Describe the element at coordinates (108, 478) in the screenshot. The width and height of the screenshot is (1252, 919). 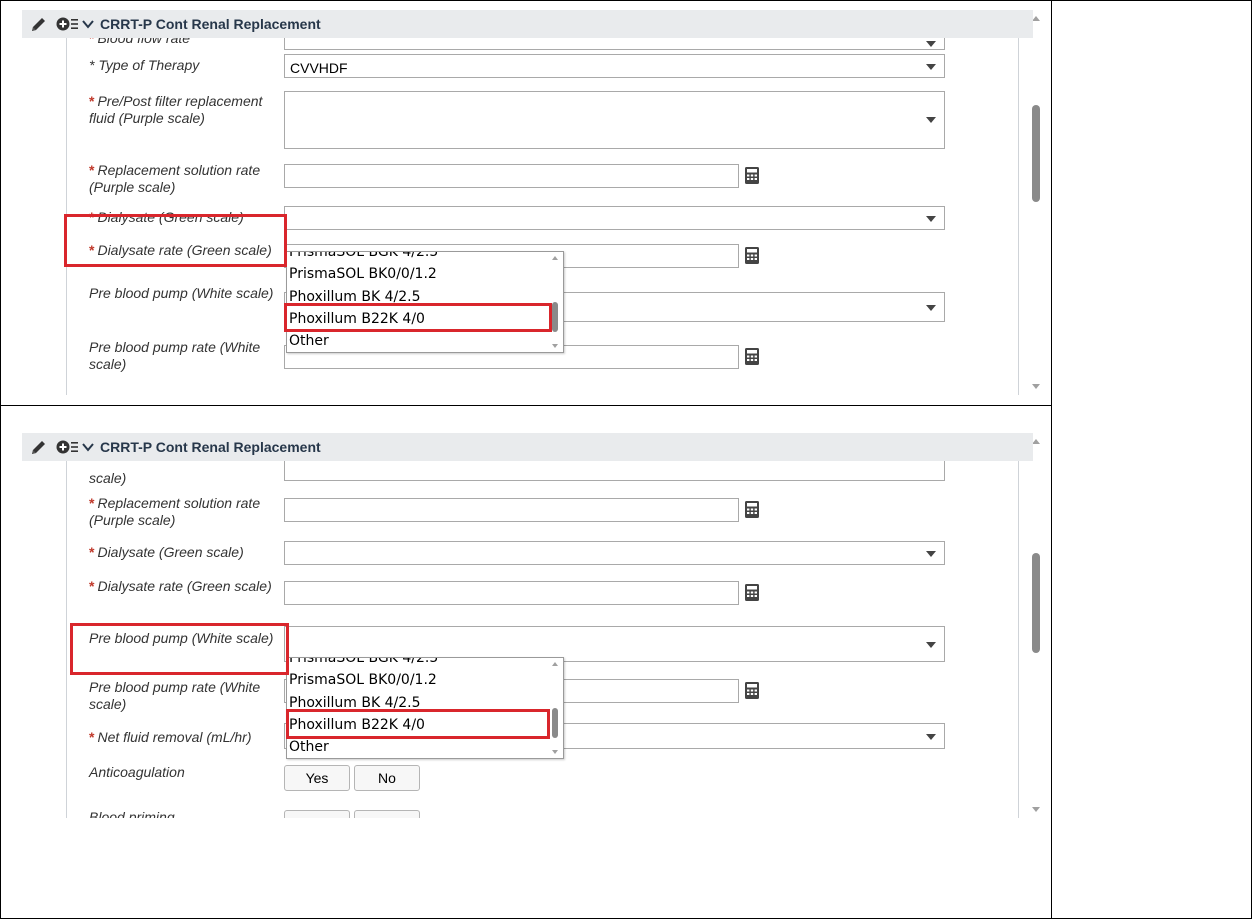
I see `field-label: scale)` at that location.